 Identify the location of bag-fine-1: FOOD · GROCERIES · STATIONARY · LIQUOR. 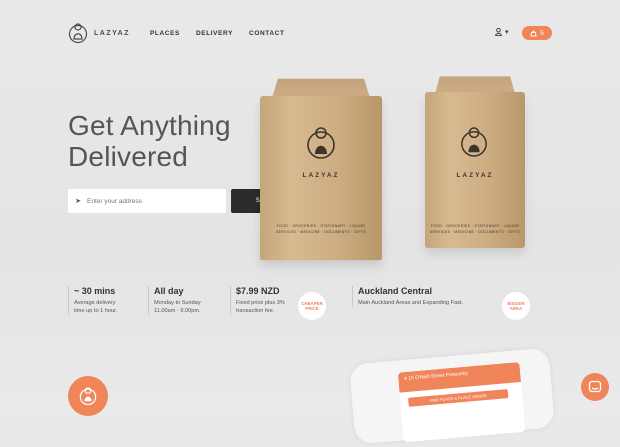
(321, 226).